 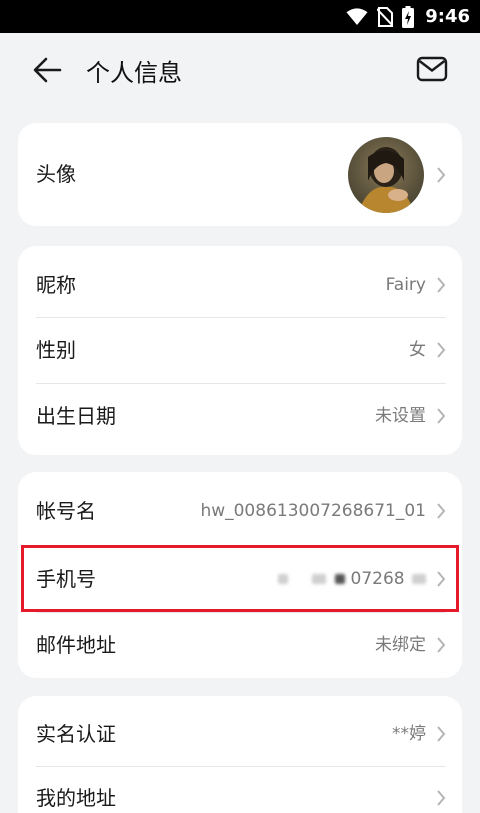 What do you see at coordinates (385, 16) in the screenshot?
I see `no-sim-icon` at bounding box center [385, 16].